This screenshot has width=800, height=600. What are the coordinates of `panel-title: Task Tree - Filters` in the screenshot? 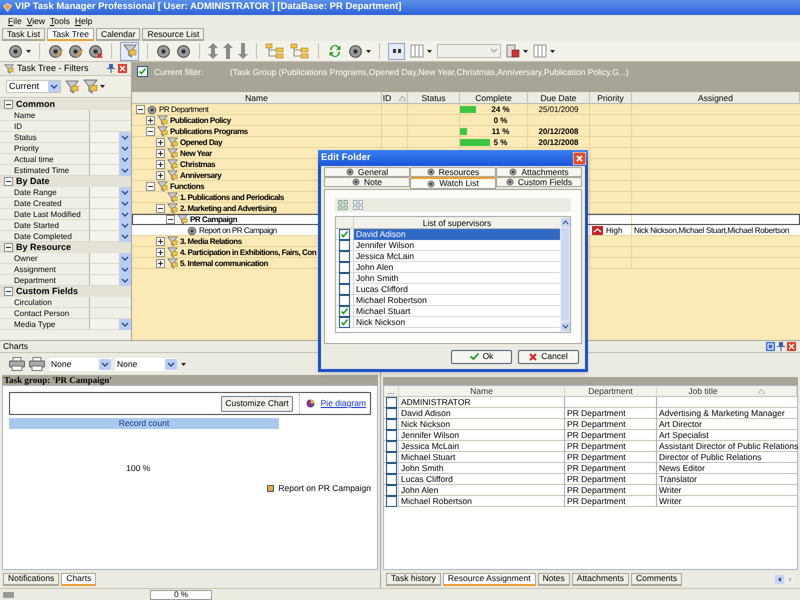 It's located at (53, 68).